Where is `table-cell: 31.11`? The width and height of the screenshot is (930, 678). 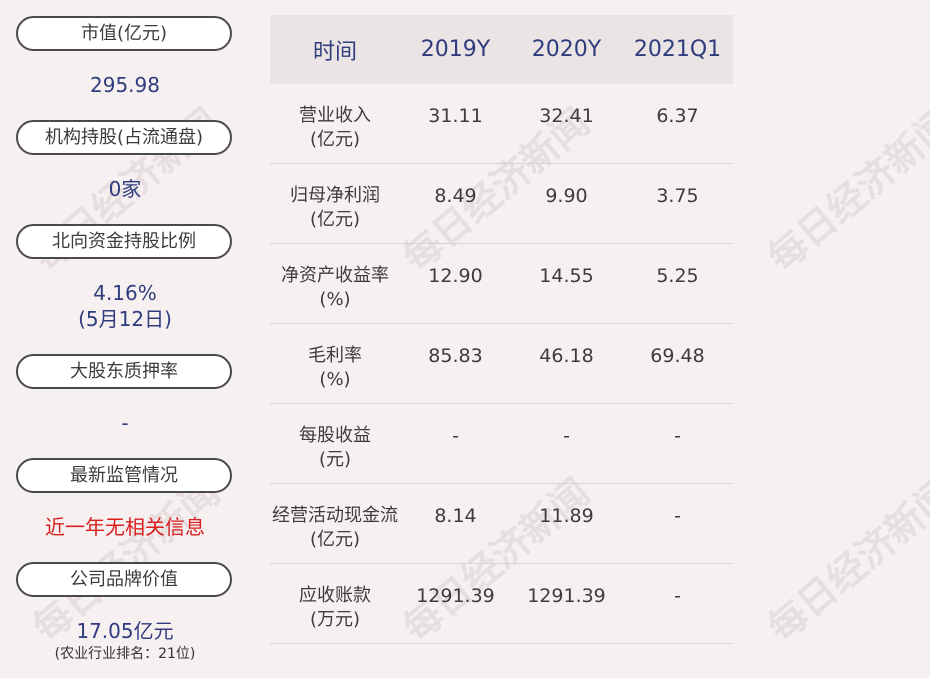 table-cell: 31.11 is located at coordinates (455, 116).